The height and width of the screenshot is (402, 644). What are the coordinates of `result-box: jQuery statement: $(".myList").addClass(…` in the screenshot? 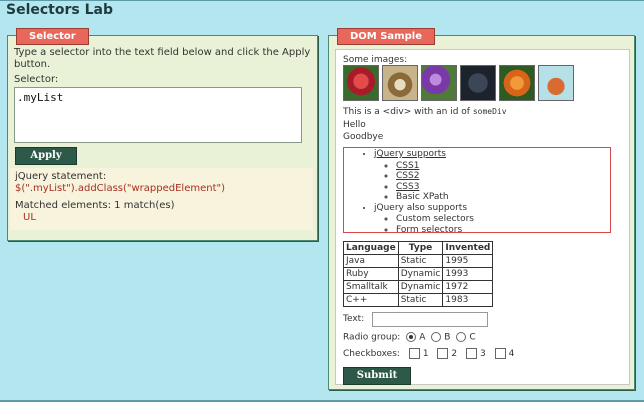 It's located at (161, 199).